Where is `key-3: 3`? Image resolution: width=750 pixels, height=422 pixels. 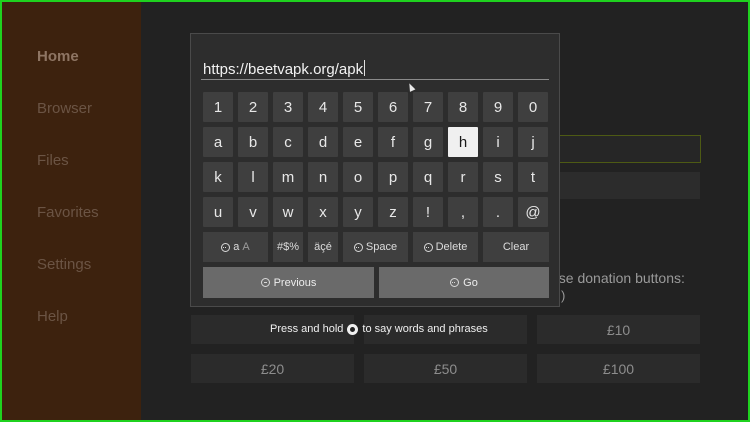 key-3: 3 is located at coordinates (288, 107).